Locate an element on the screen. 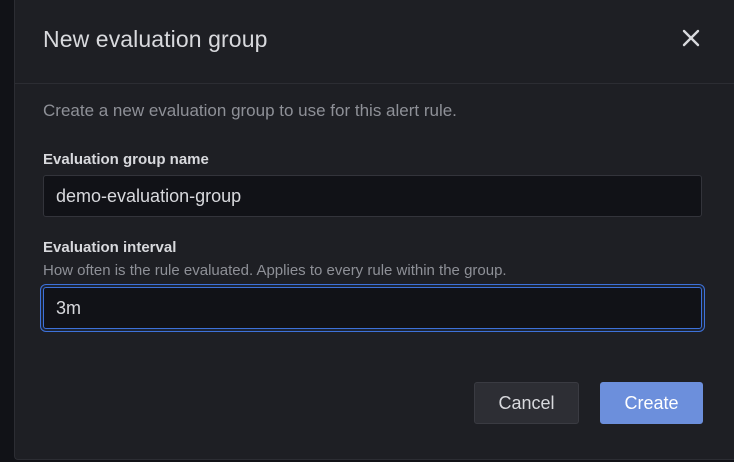 The image size is (734, 462). close-button is located at coordinates (691, 38).